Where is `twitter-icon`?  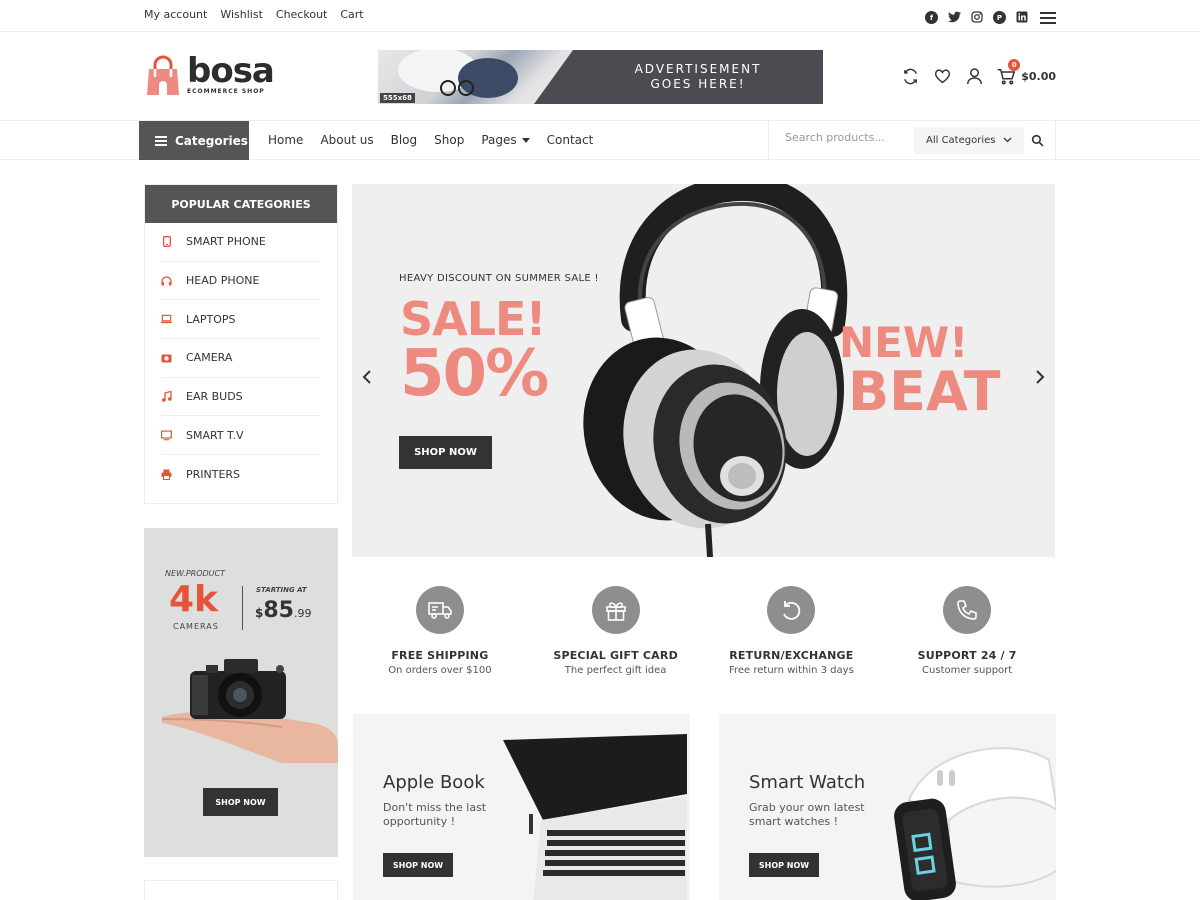 twitter-icon is located at coordinates (954, 17).